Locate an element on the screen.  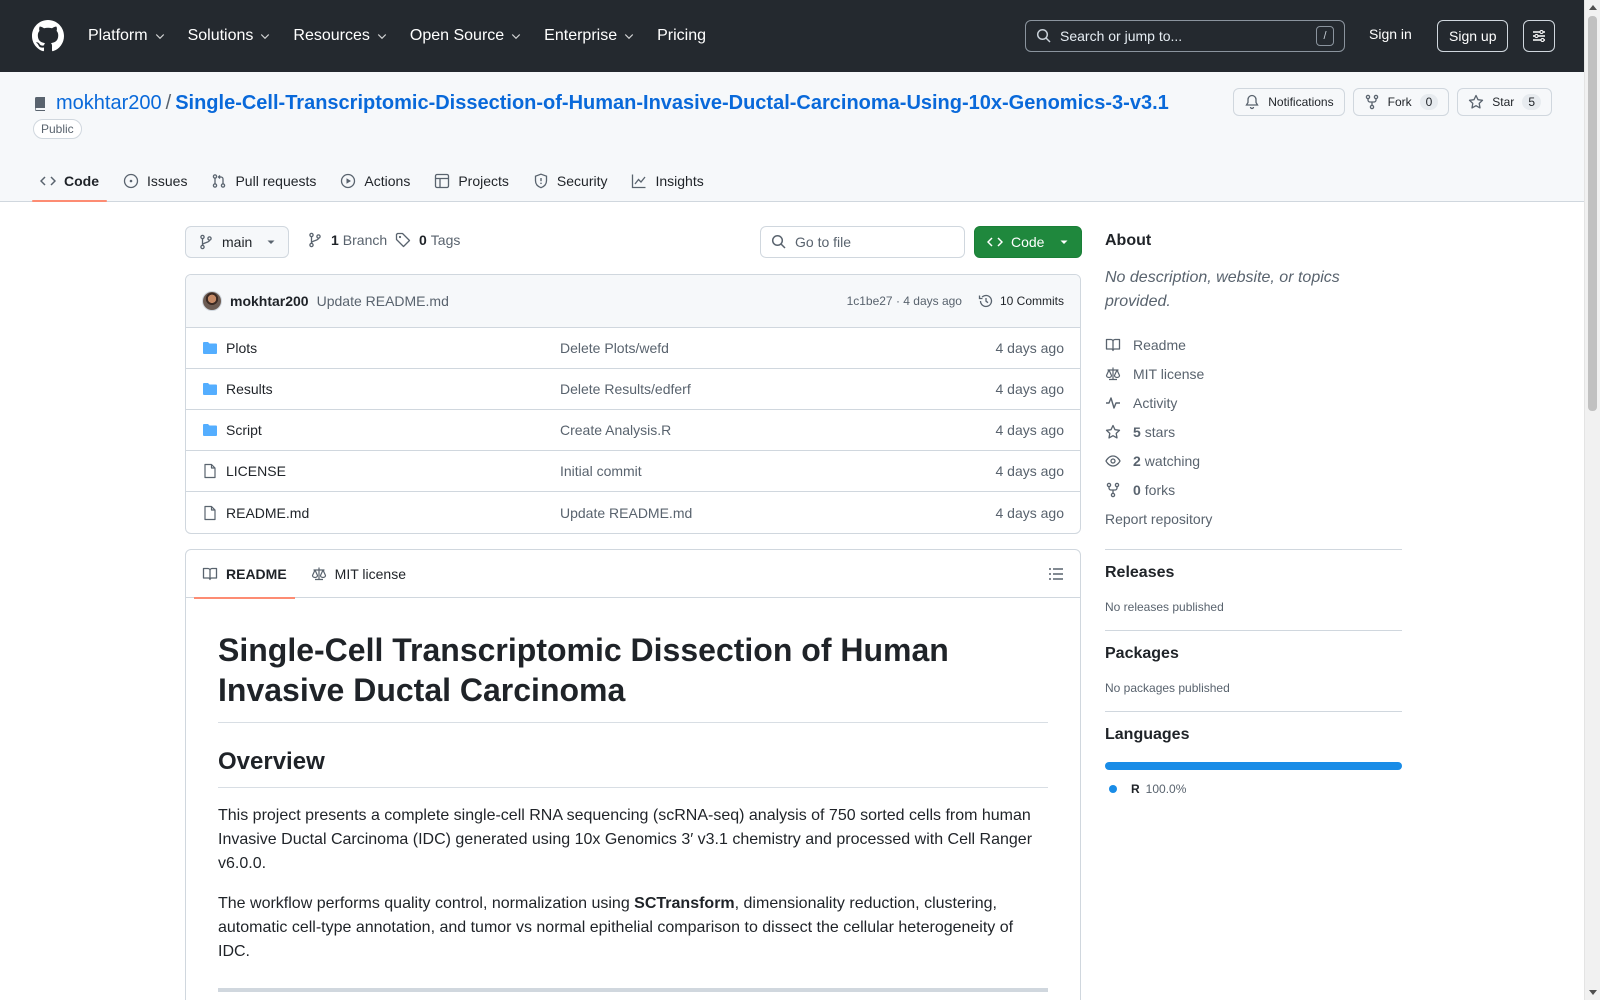
file-commit-message: Delete Plots/wefd is located at coordinates (614, 348).